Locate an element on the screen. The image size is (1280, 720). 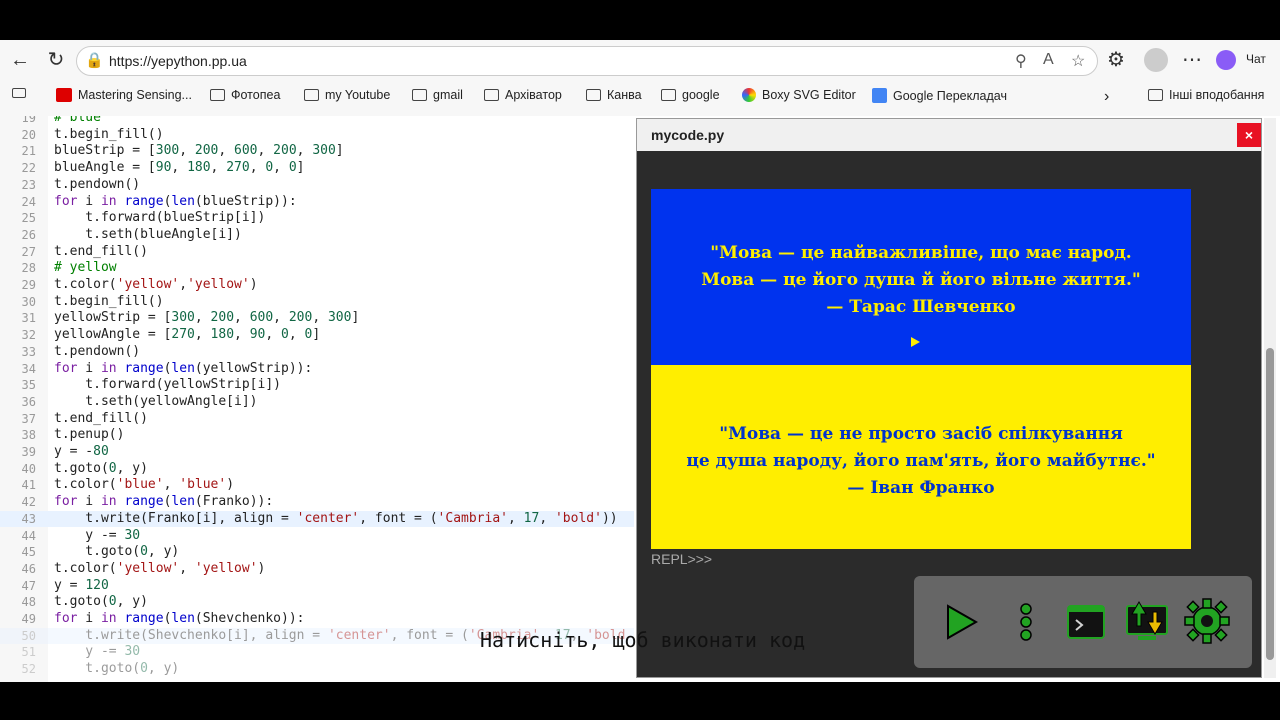
favorite-icon: ☆ is located at coordinates (1078, 61).